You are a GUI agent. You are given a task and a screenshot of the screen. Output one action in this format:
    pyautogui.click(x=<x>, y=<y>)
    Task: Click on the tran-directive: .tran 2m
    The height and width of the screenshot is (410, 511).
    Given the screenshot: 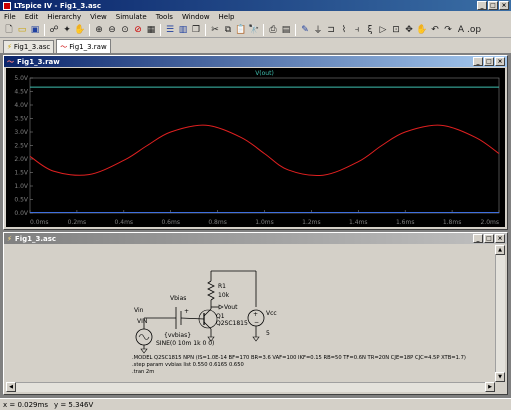 What is the action you would take?
    pyautogui.click(x=143, y=372)
    